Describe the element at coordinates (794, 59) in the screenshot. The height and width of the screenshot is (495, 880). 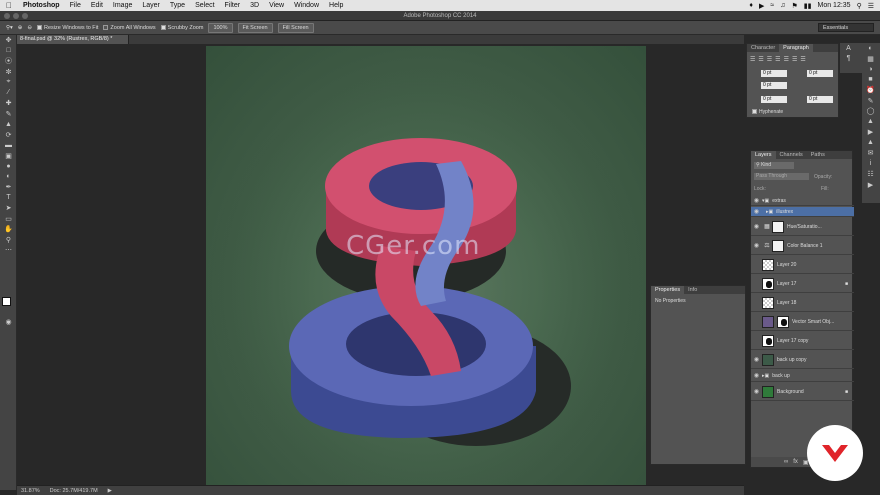
I see `justify-right-icon: ☰` at that location.